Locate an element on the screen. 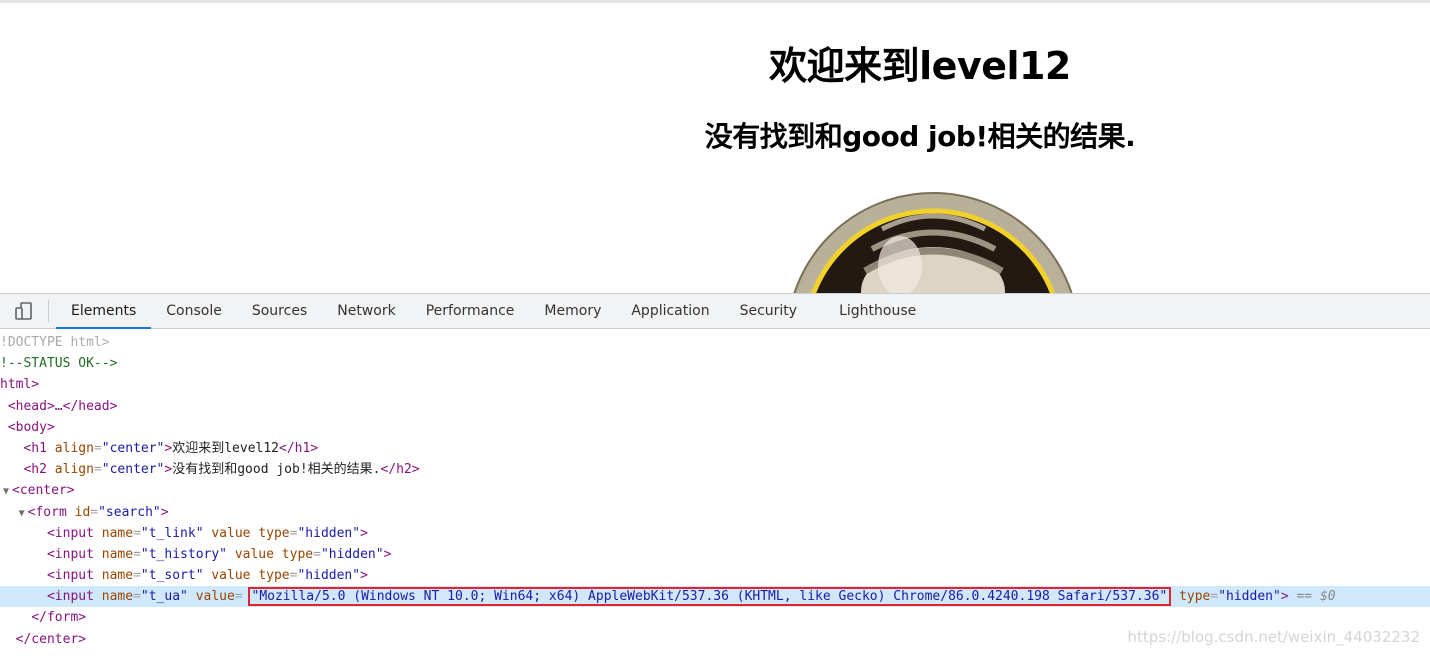  tab-lighthouse: Lighthouse is located at coordinates (877, 311).